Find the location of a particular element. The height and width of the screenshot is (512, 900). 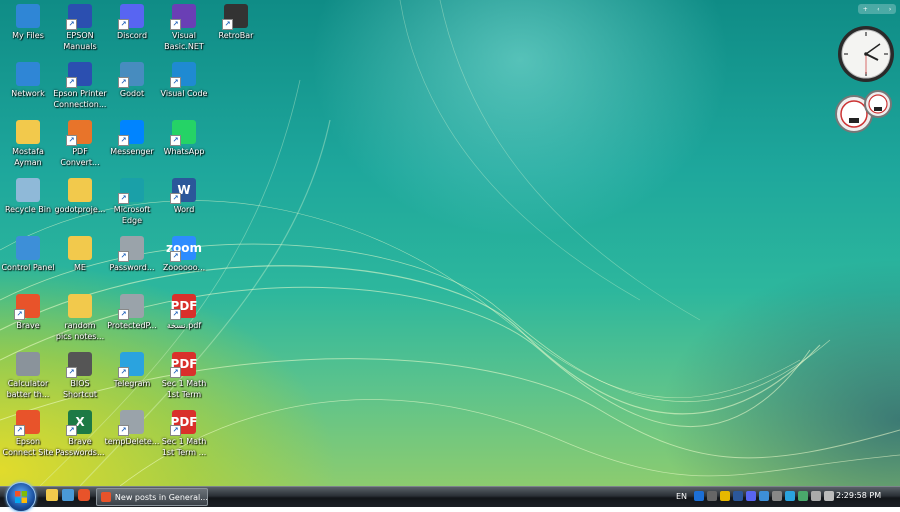

sidebar-gadget-controls: + ‹ › is located at coordinates (877, 9).